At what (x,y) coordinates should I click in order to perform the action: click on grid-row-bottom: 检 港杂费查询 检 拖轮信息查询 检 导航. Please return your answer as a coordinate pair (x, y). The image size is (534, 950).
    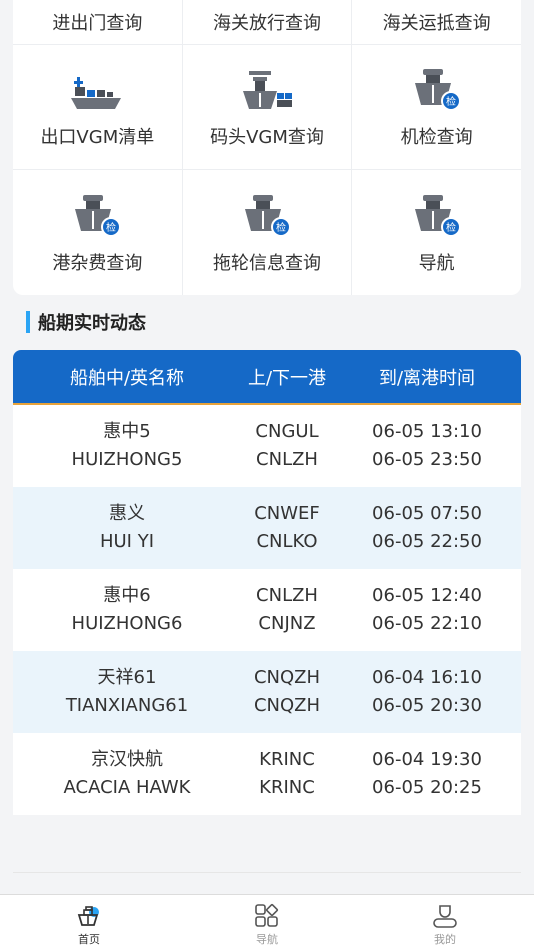
    Looking at the image, I should click on (267, 232).